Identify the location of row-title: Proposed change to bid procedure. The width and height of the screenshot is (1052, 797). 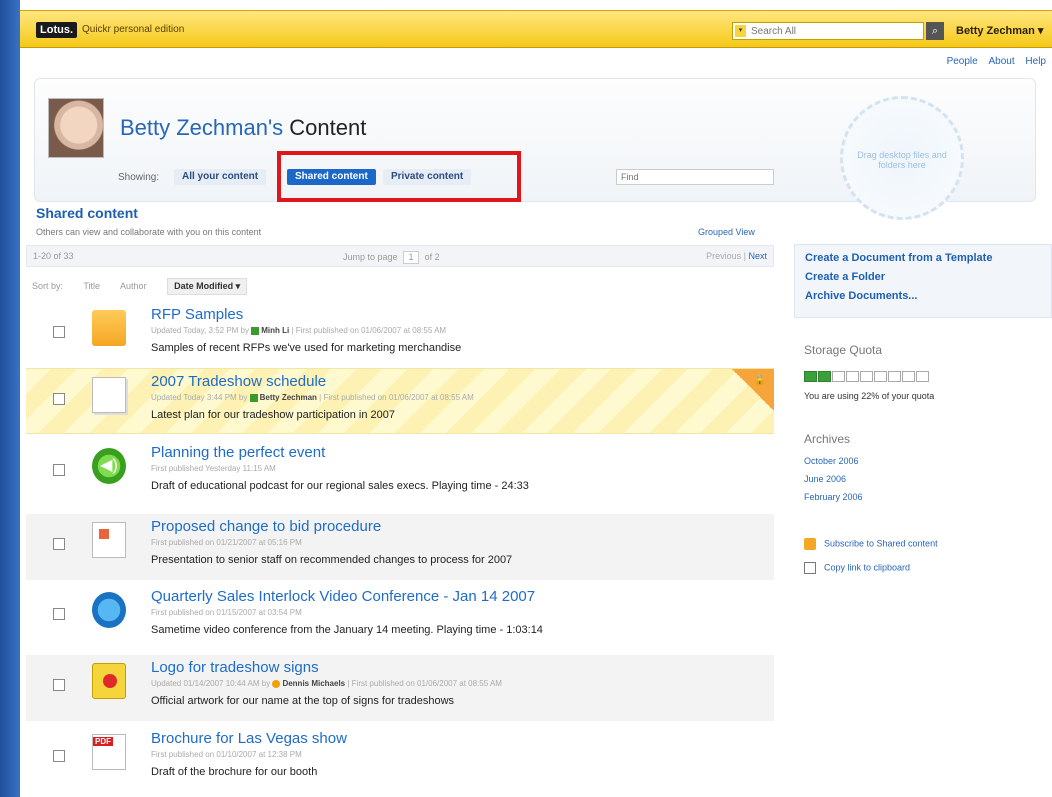
(266, 526).